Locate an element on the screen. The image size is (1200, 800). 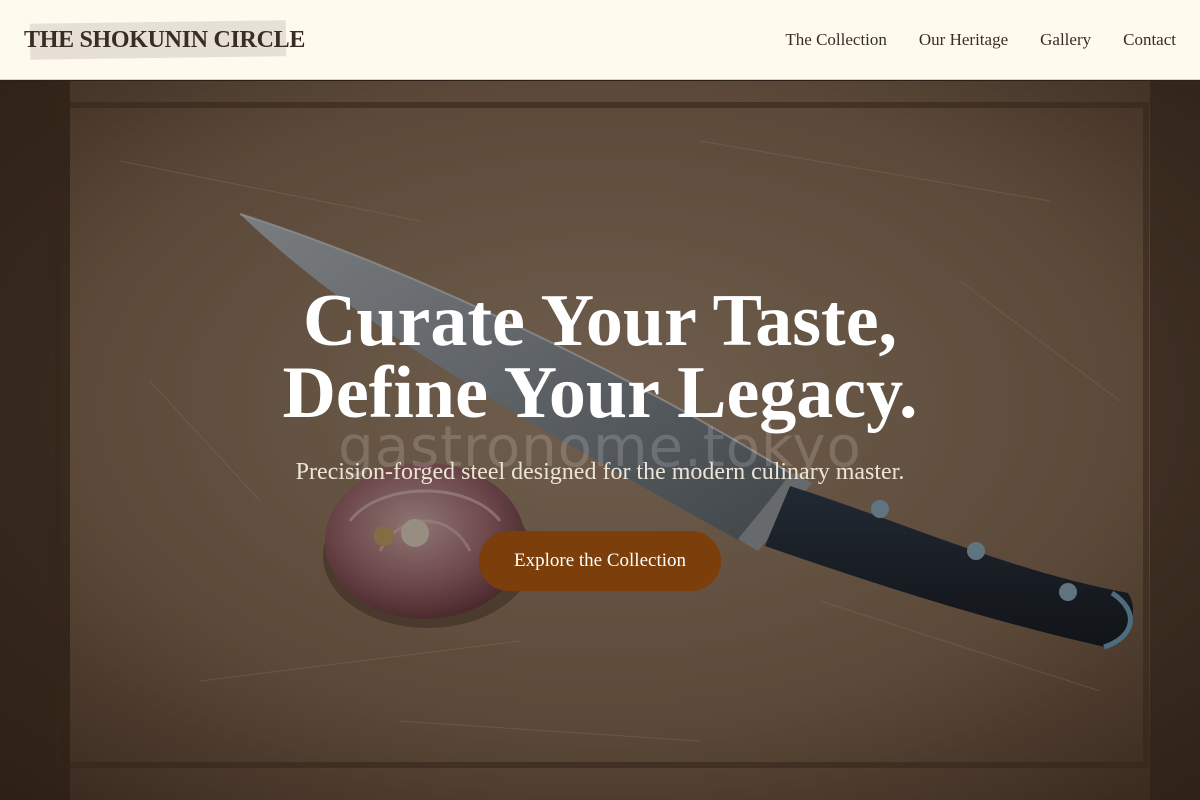
nav-link-gallery: Gallery is located at coordinates (1065, 40).